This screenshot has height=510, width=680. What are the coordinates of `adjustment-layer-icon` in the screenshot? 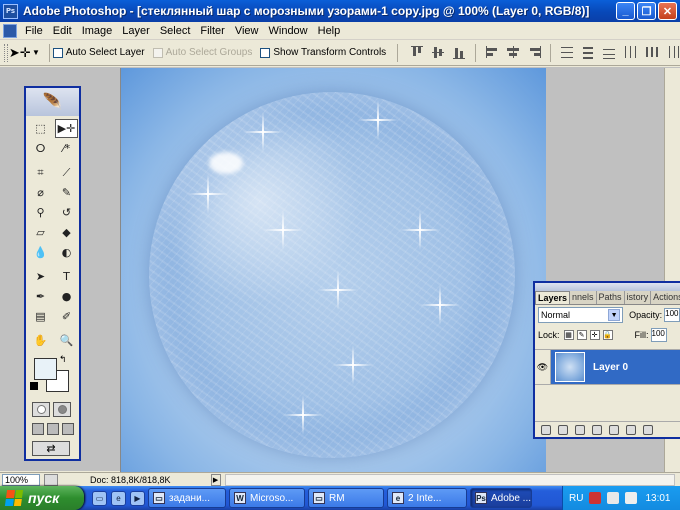 It's located at (597, 429).